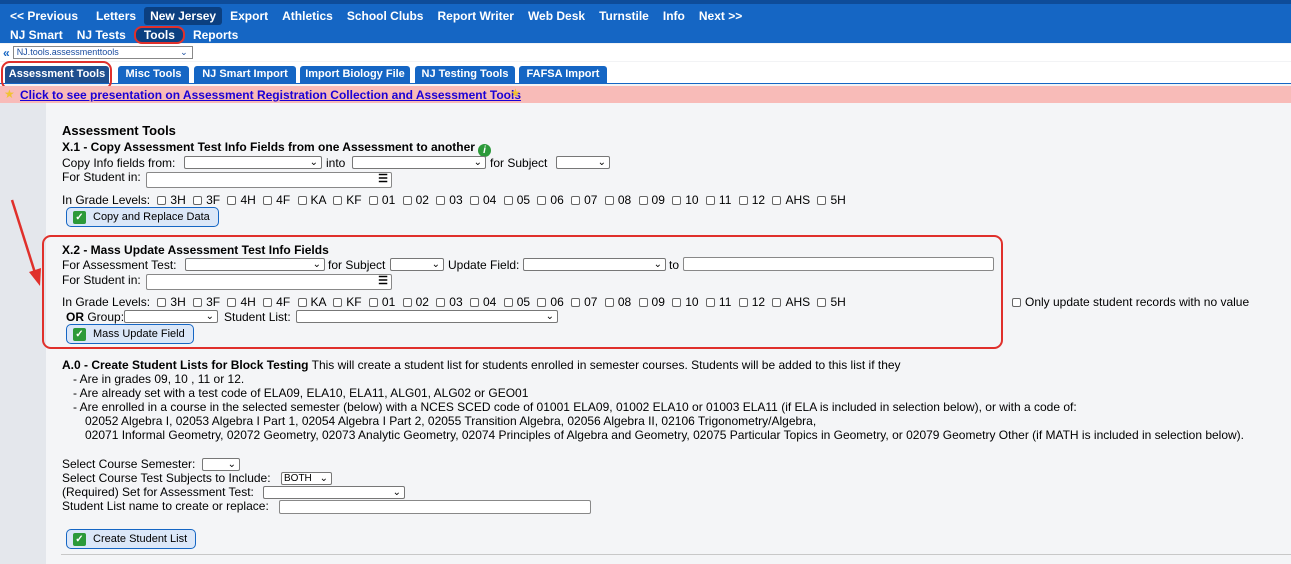  I want to click on annotation-arrow-head, so click(35, 277).